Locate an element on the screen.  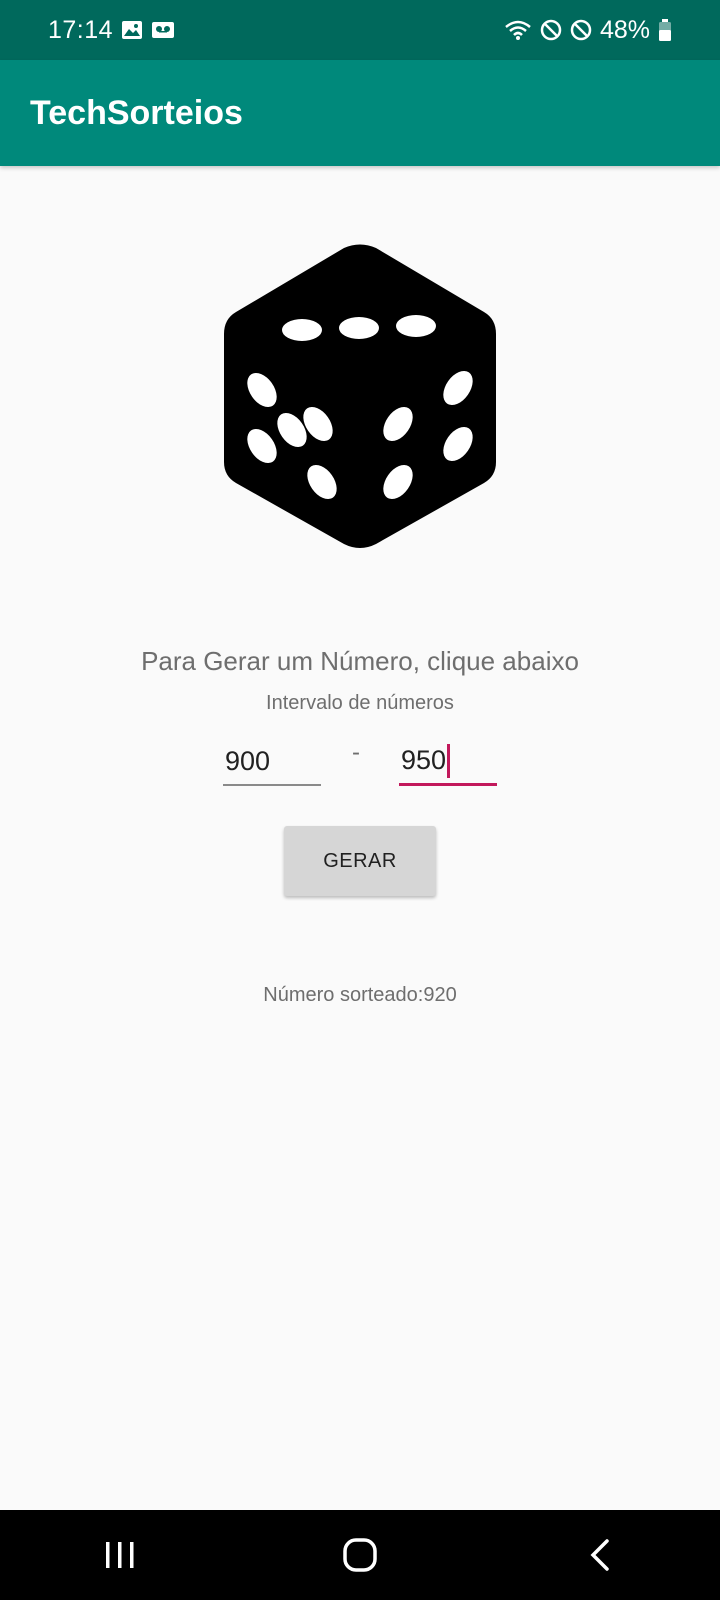
status-right: 48% is located at coordinates (588, 30).